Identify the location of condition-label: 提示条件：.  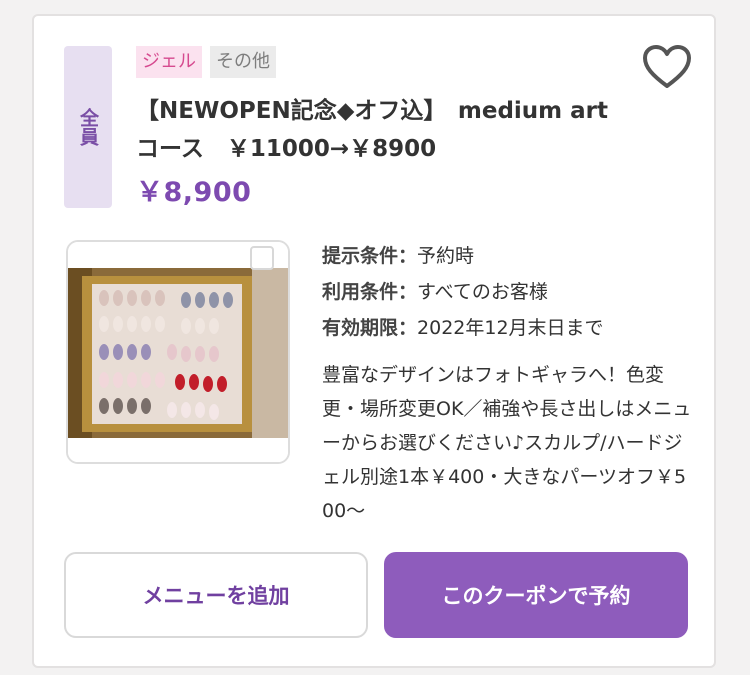
(370, 256).